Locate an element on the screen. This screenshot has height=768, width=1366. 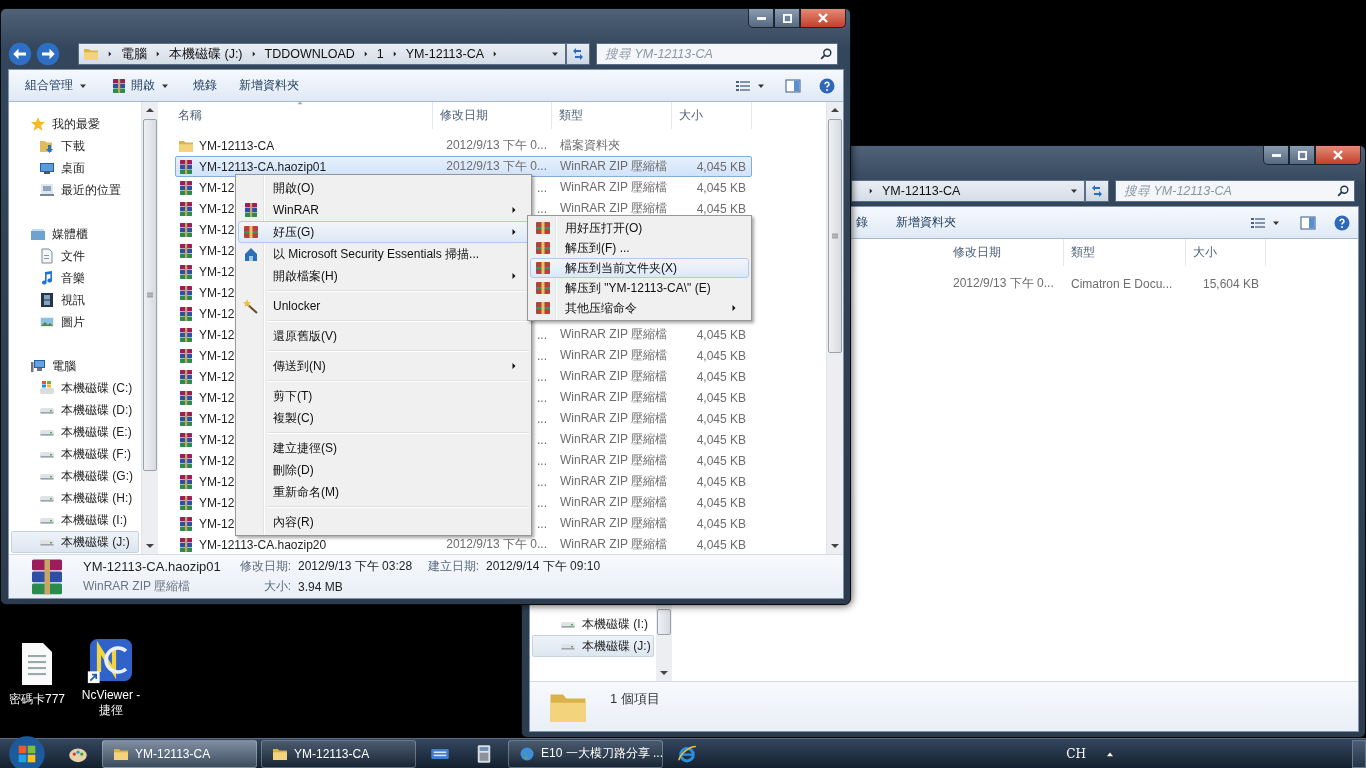
file-type: 檔案資料夾 is located at coordinates (590, 145).